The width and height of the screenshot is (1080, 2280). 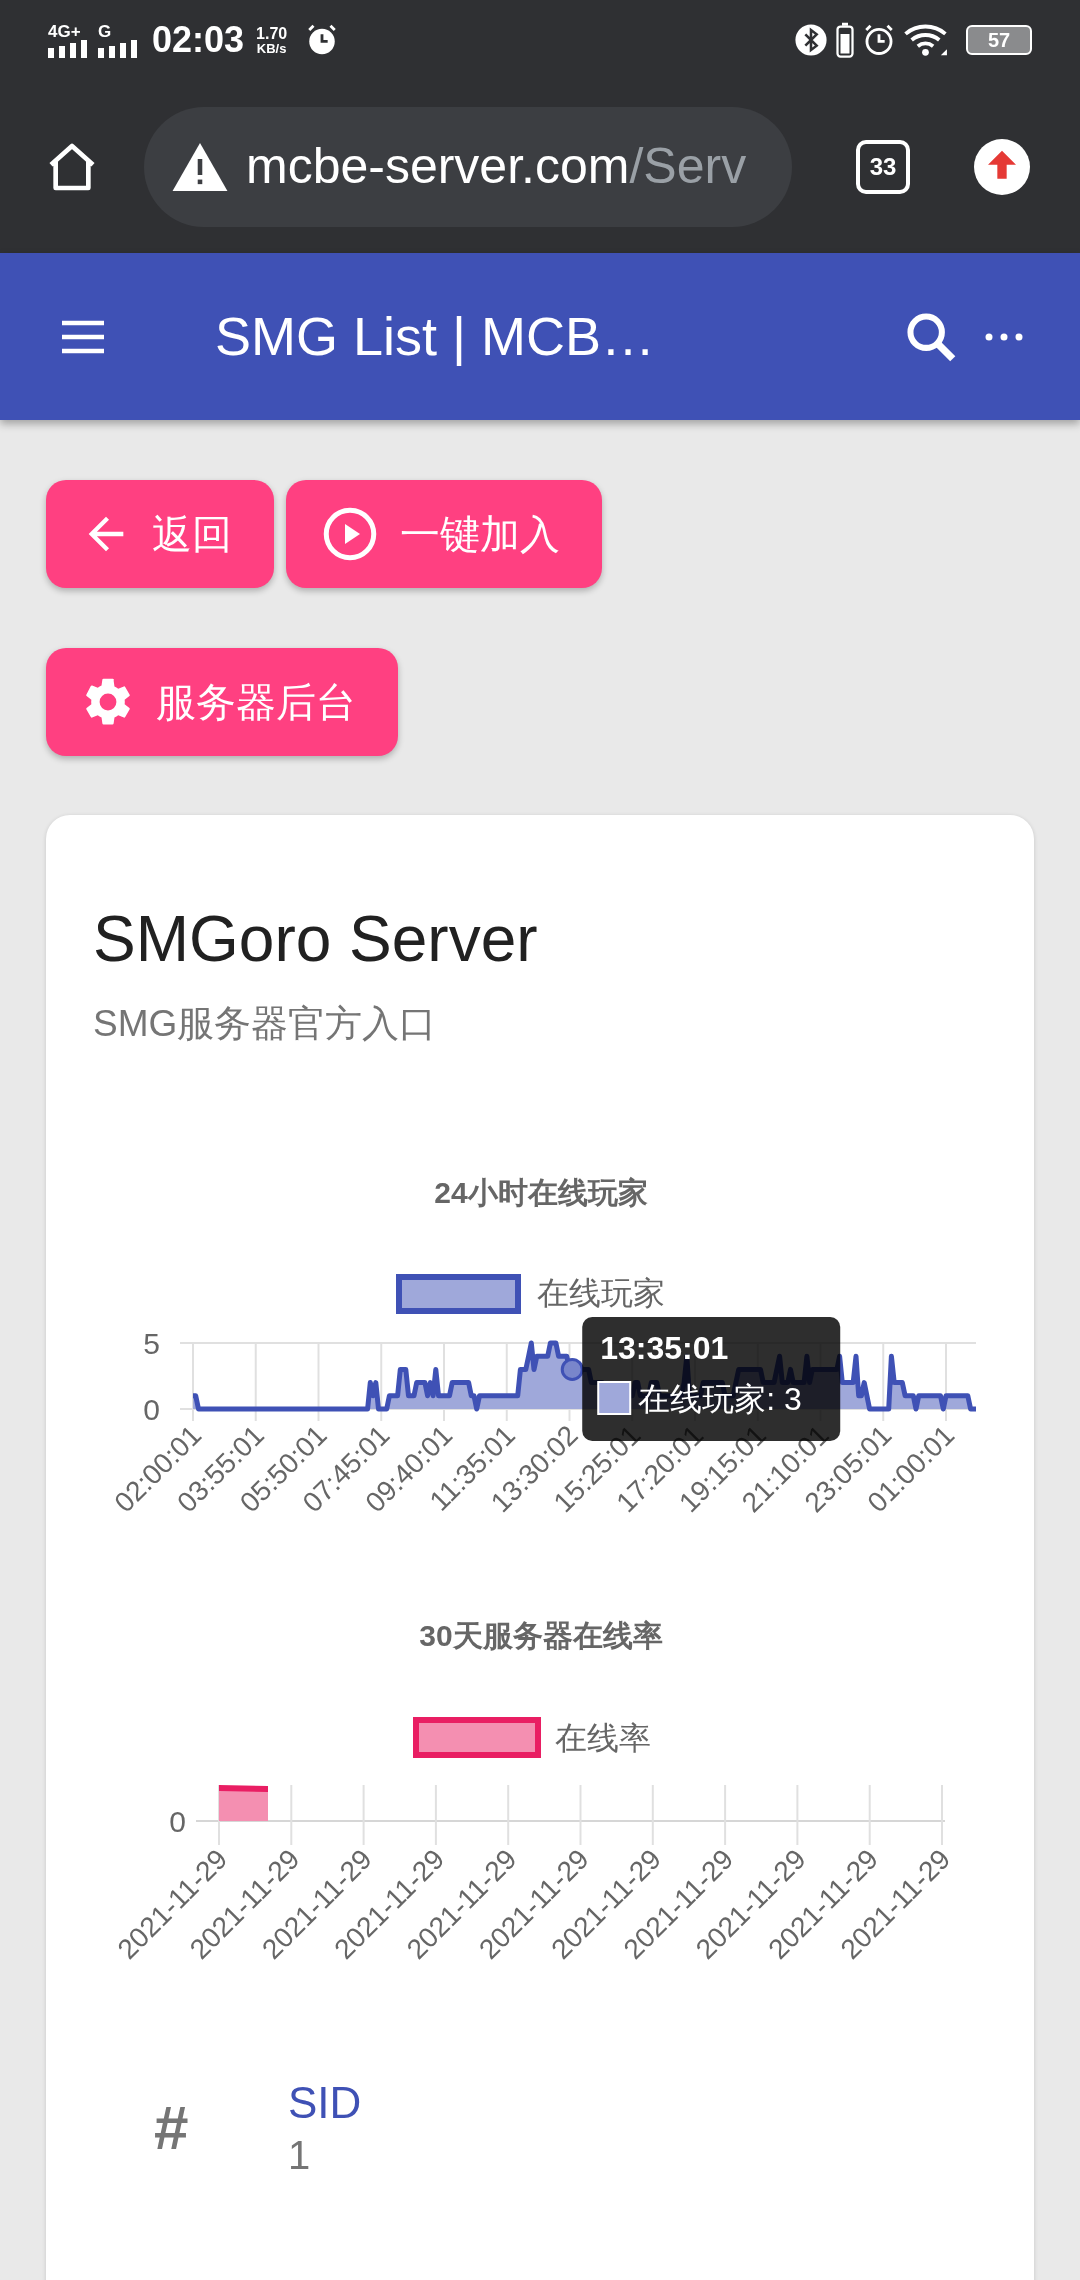 What do you see at coordinates (64, 31) in the screenshot?
I see `network-label: 4G+` at bounding box center [64, 31].